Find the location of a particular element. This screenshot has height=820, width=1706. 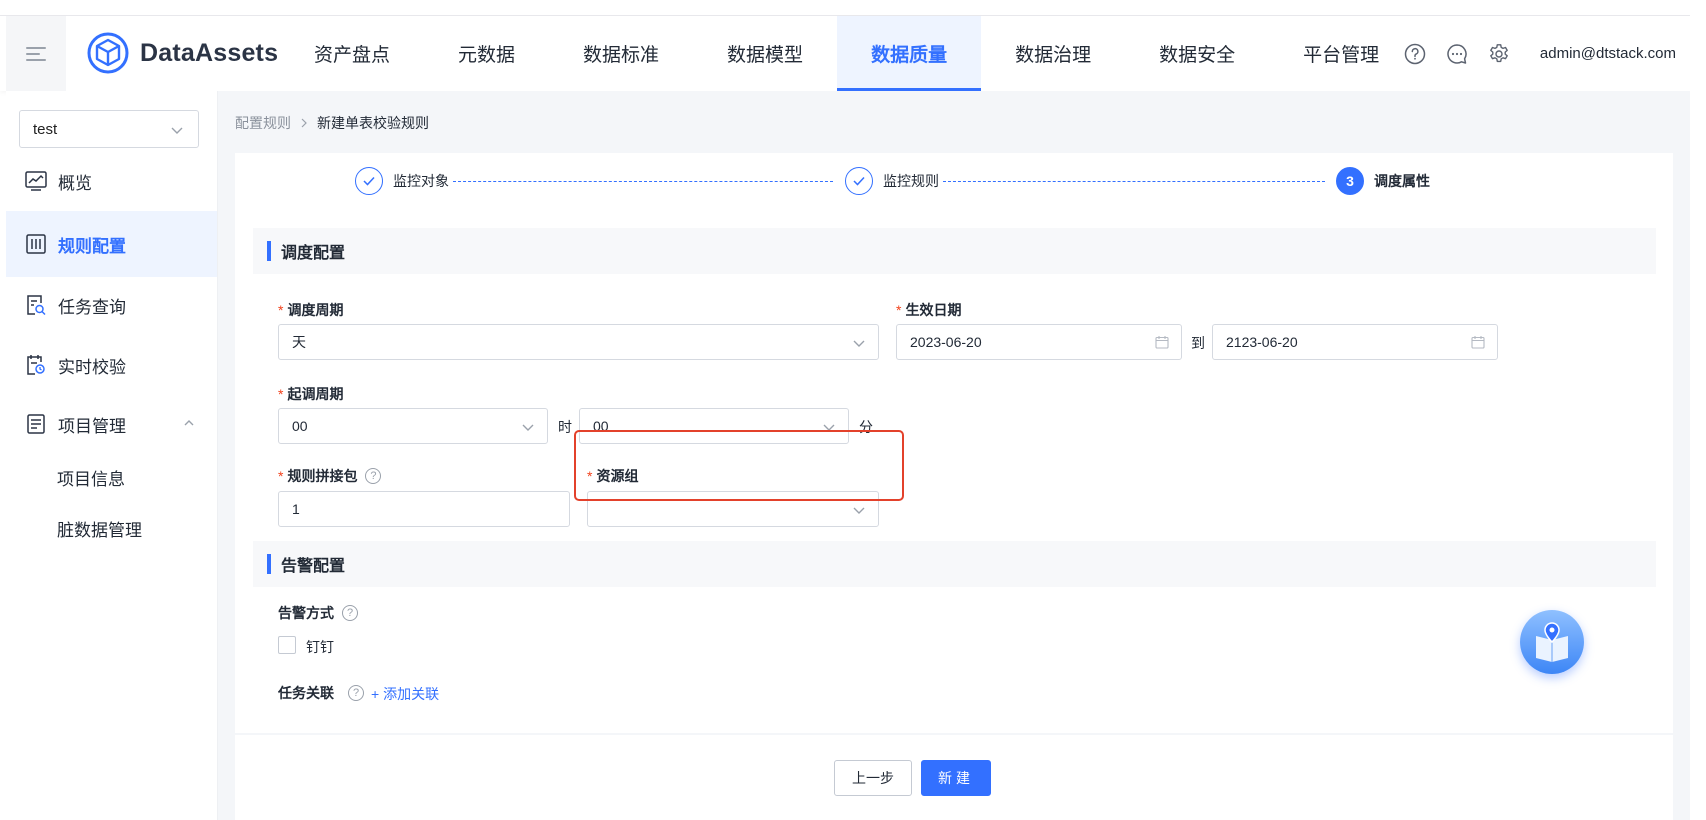

cycle-label: * 调度周期 is located at coordinates (310, 310).